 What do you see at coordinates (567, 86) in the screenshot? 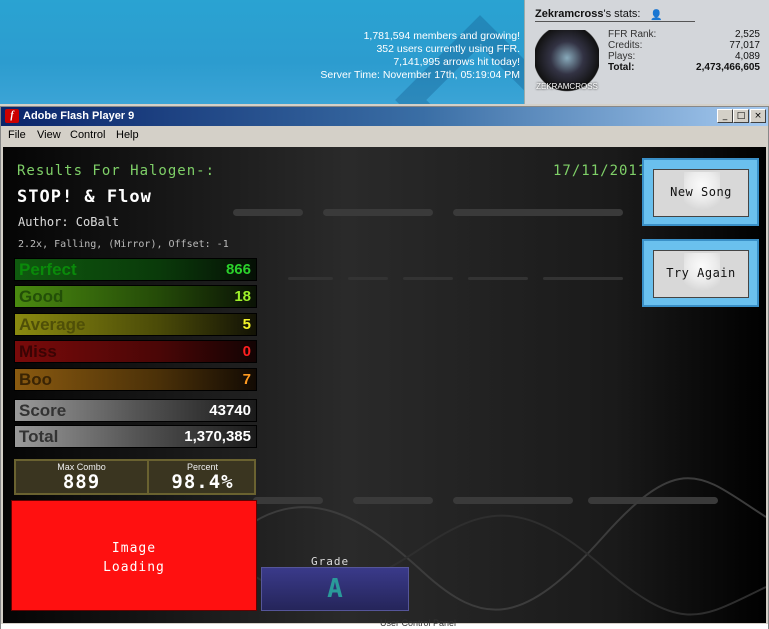
I see `avatar-caption: ZEKRAMCROSS` at bounding box center [567, 86].